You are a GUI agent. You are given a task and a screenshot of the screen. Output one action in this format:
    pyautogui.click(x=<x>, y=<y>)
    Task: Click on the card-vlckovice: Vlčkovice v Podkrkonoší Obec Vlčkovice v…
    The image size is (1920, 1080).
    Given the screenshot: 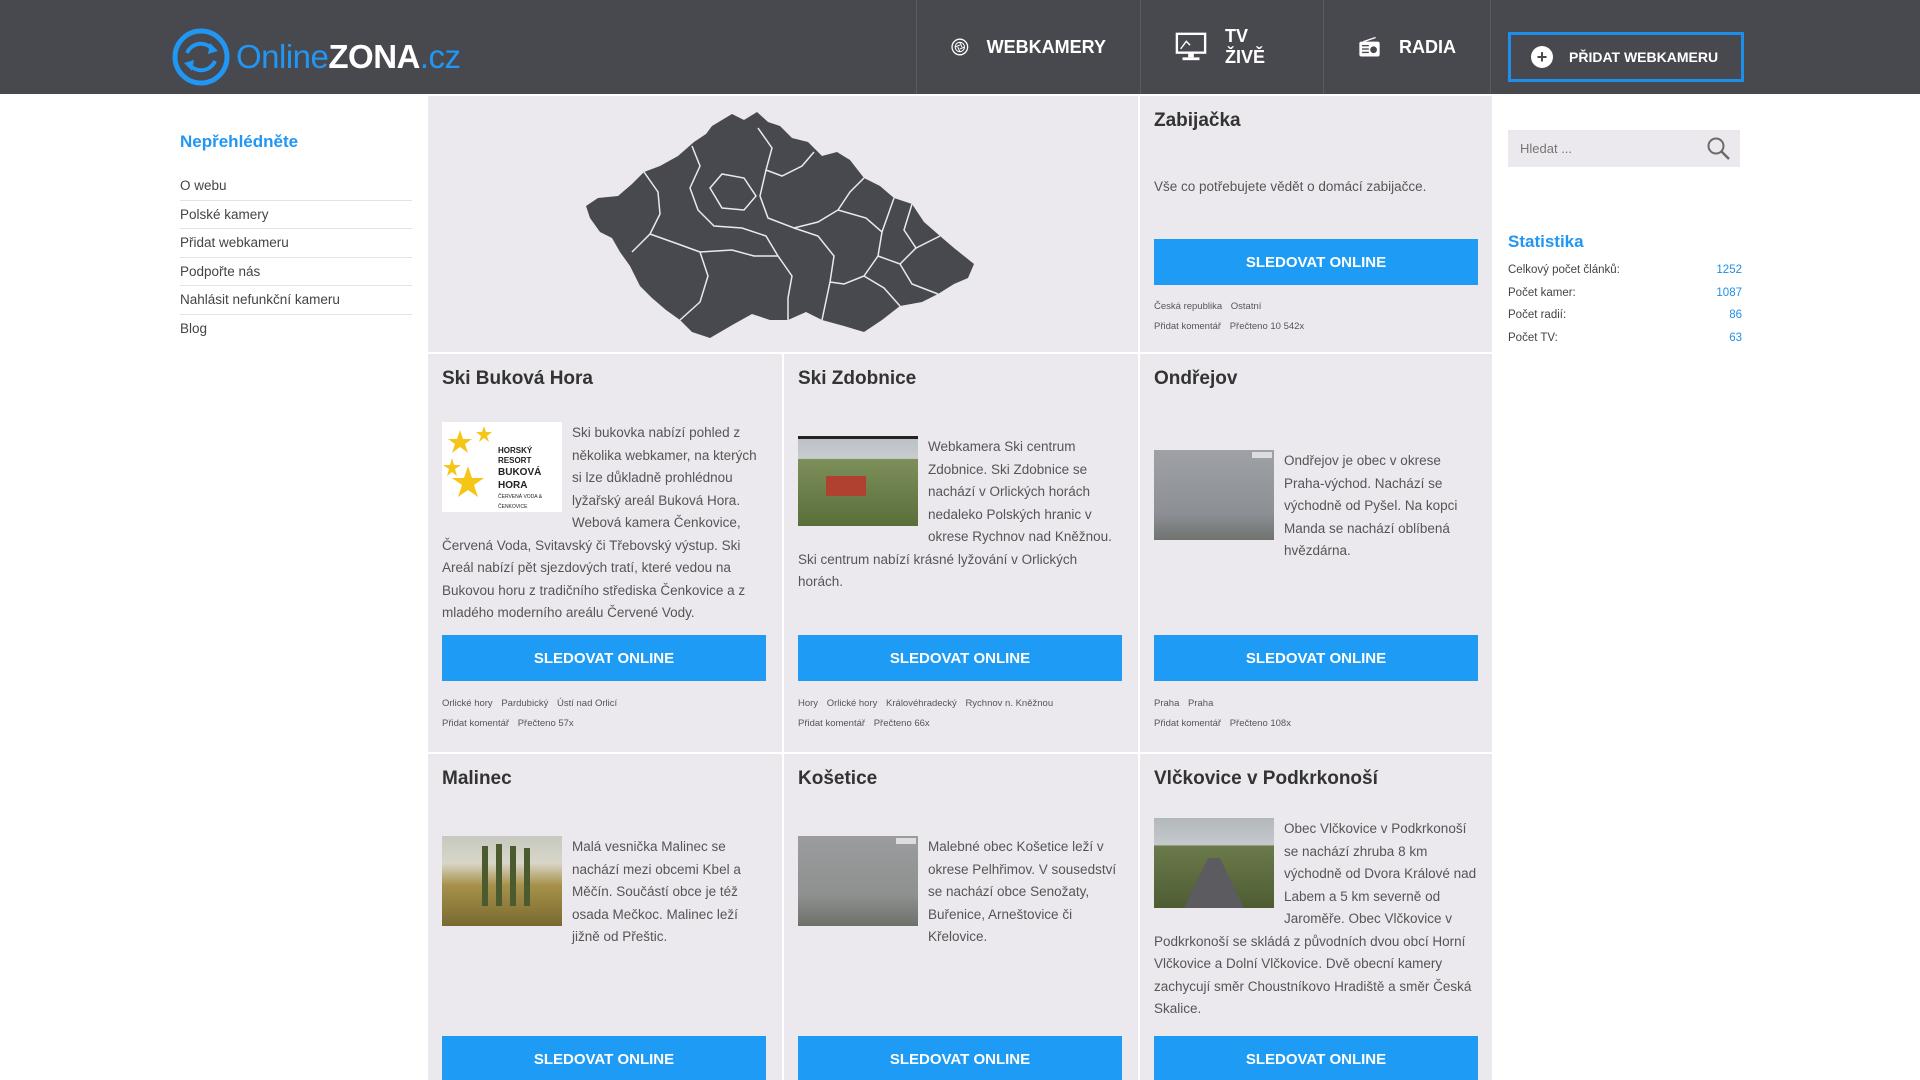 What is the action you would take?
    pyautogui.click(x=1316, y=917)
    